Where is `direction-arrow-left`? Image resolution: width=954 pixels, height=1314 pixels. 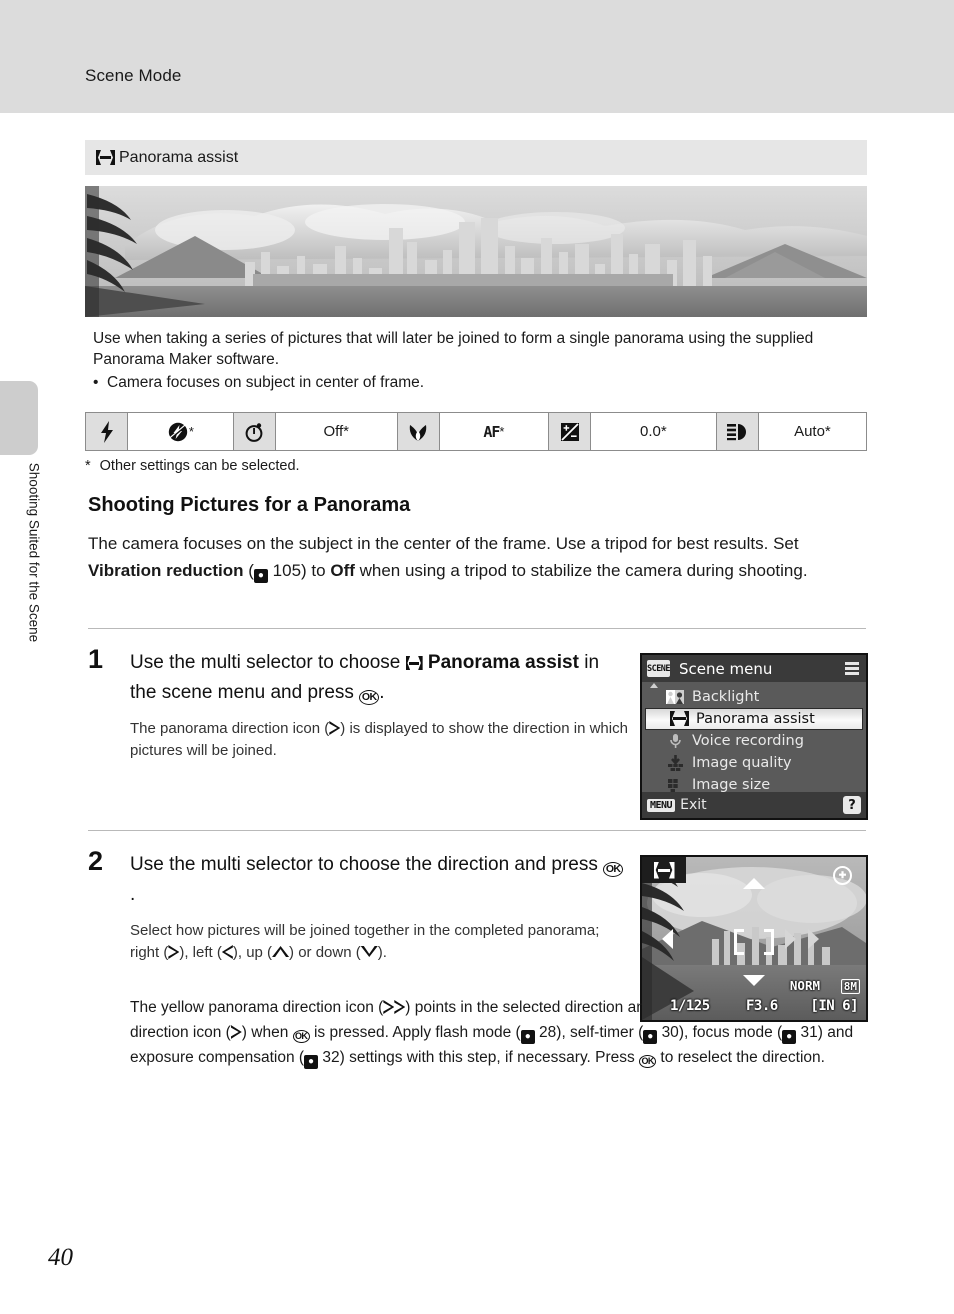
direction-arrow-left is located at coordinates (668, 938).